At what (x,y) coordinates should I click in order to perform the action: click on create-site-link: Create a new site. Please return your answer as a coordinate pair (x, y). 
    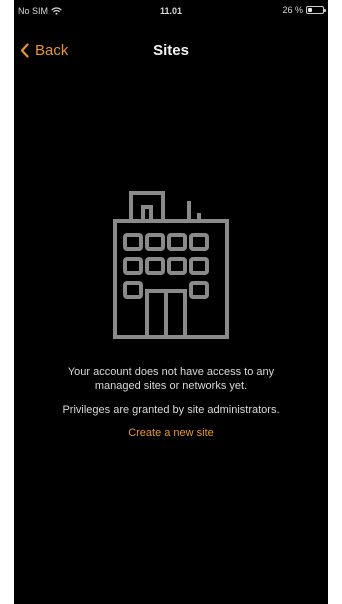
    Looking at the image, I should click on (171, 433).